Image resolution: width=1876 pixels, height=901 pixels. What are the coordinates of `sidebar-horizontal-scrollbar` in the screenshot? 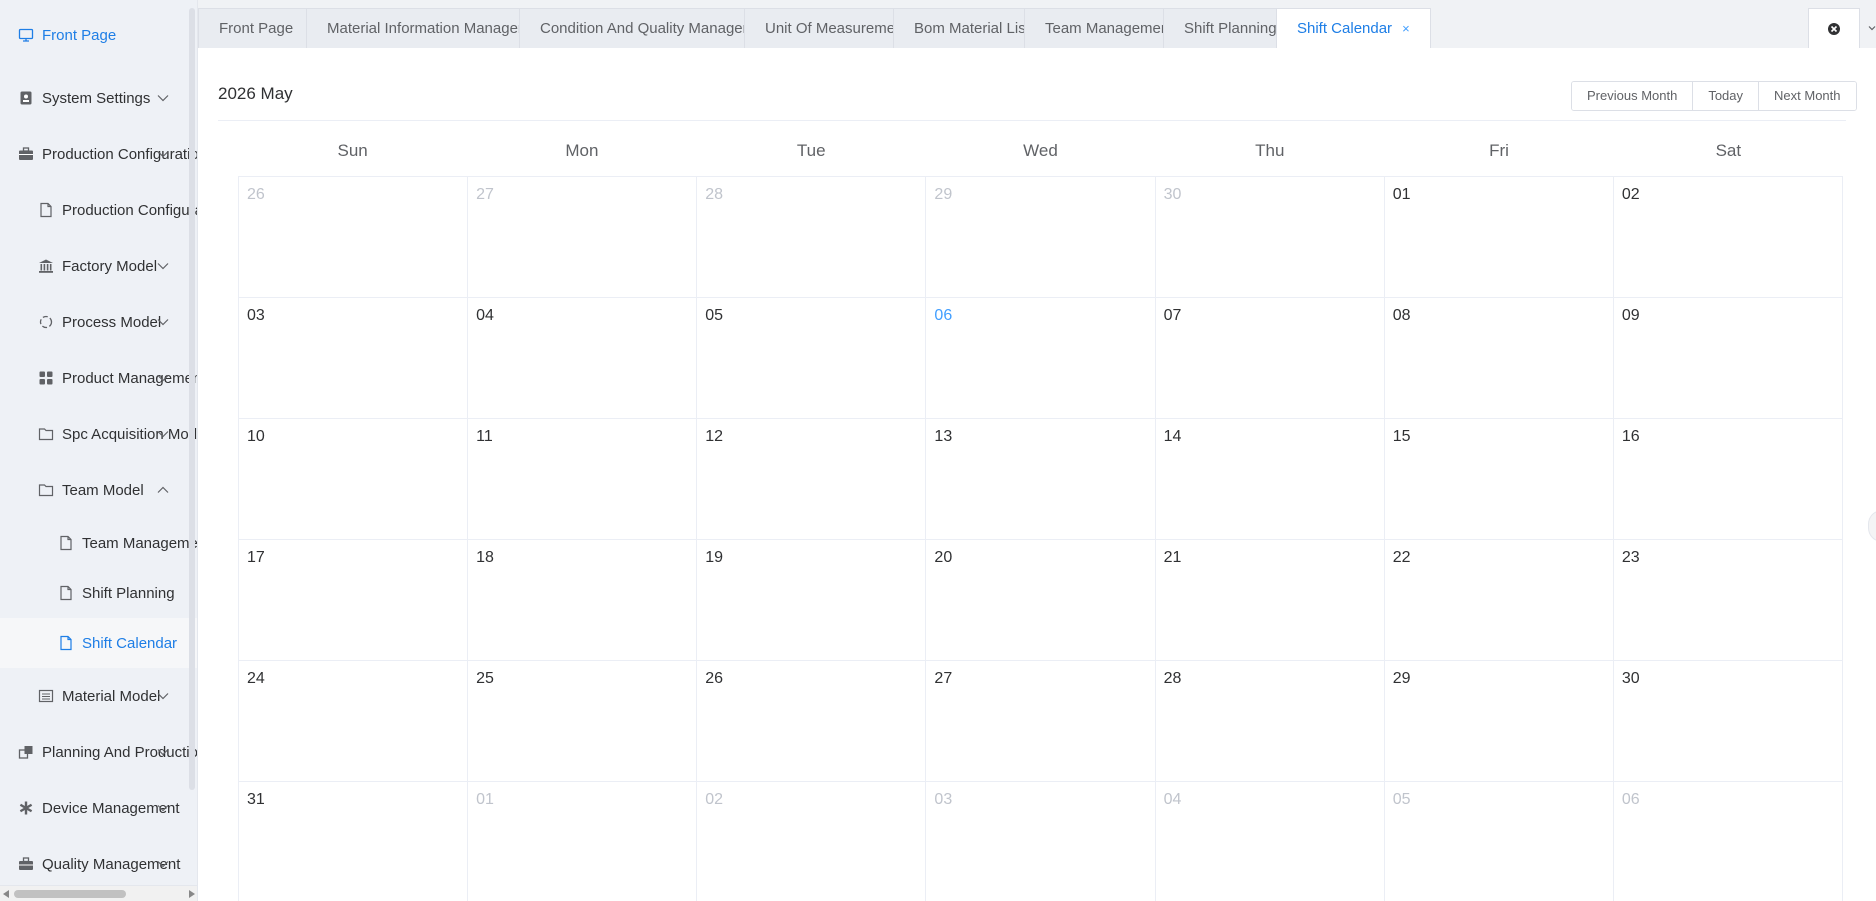 It's located at (98, 893).